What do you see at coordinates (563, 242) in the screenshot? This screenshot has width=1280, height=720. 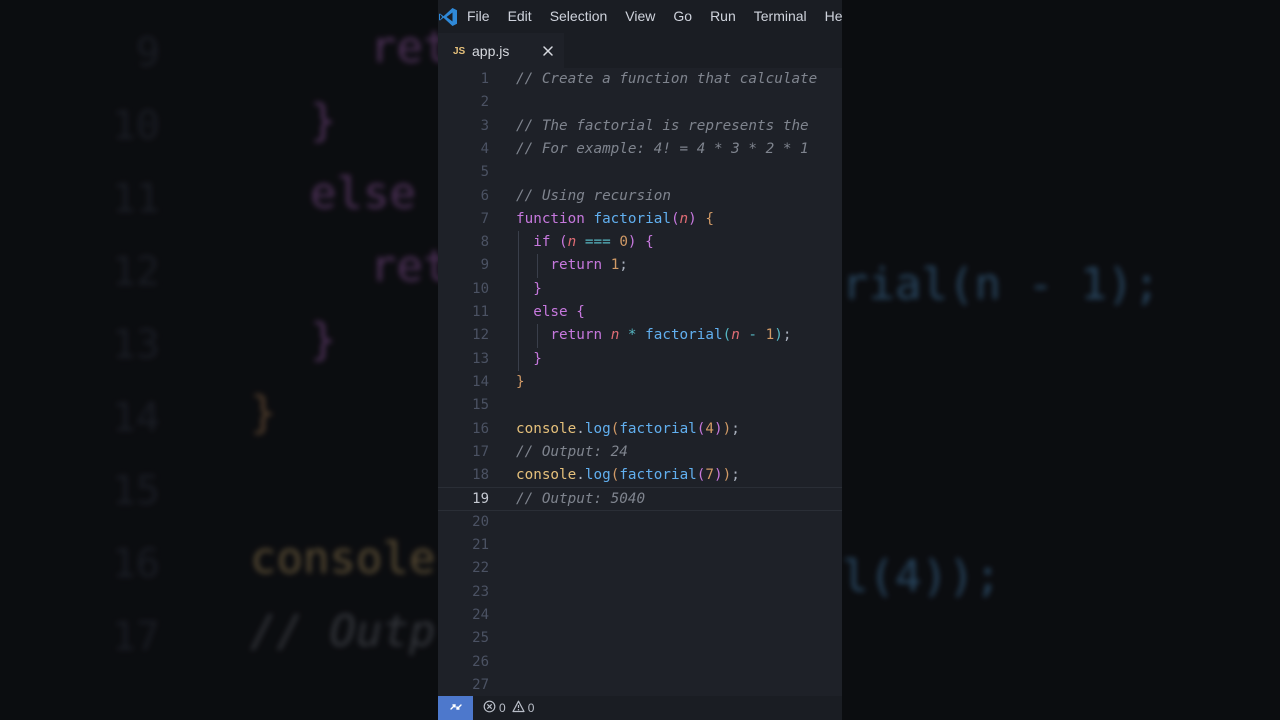 I see `code-token: (` at bounding box center [563, 242].